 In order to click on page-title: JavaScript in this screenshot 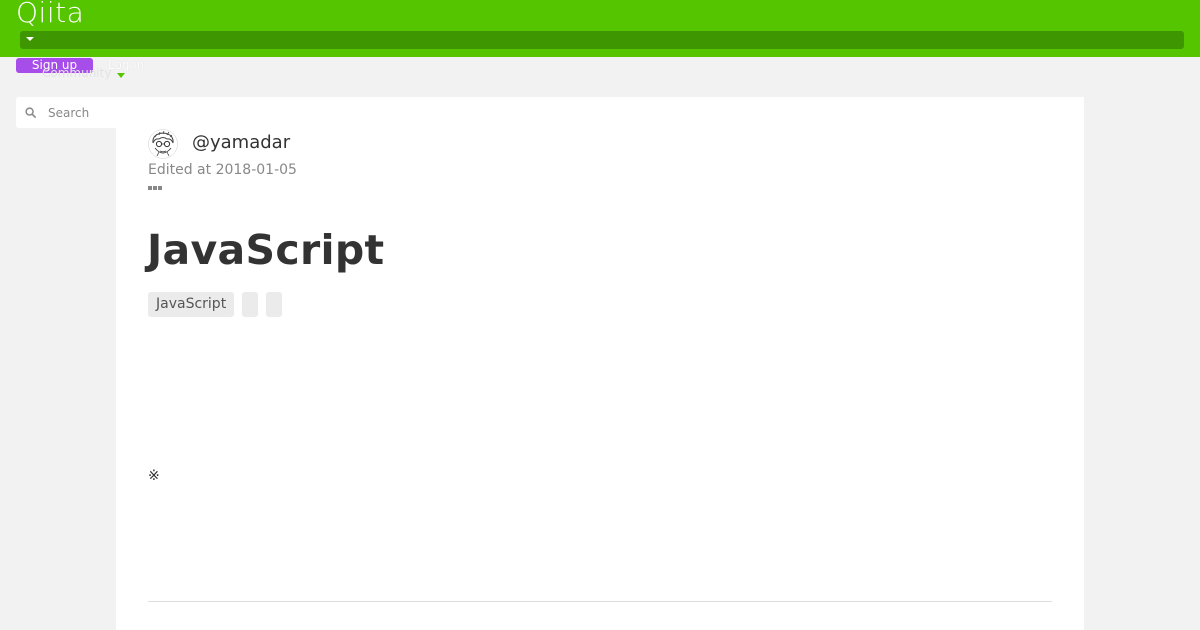, I will do `click(266, 250)`.